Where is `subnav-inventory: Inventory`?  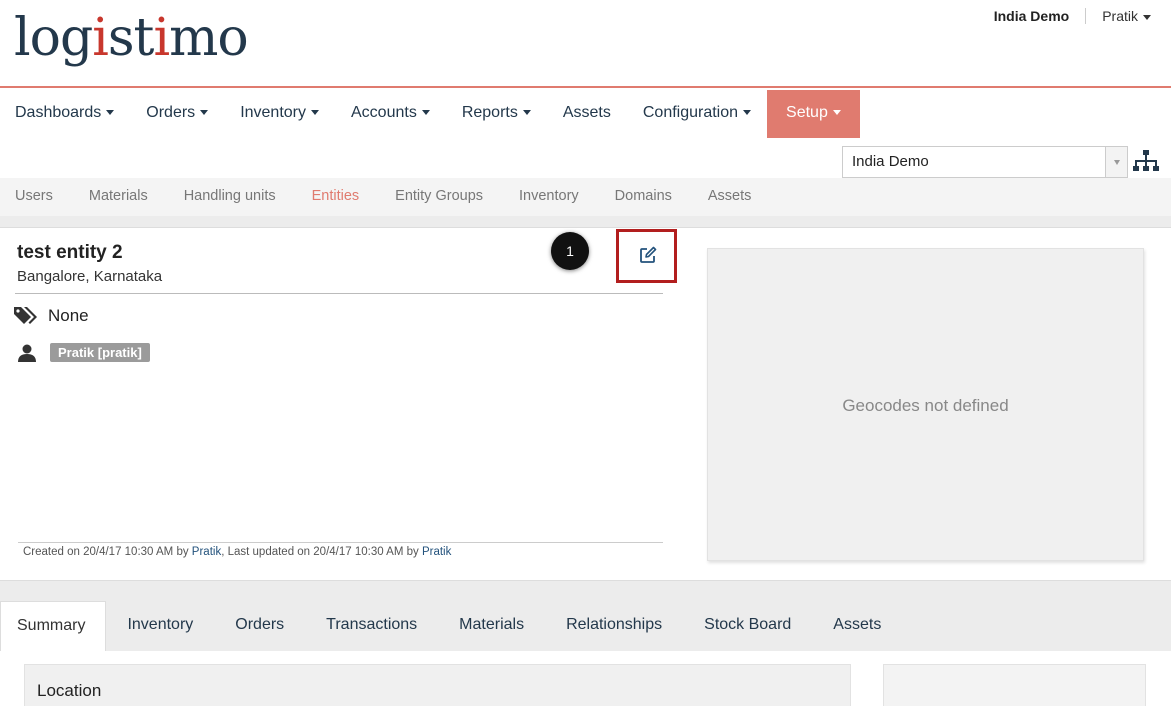
subnav-inventory: Inventory is located at coordinates (549, 197).